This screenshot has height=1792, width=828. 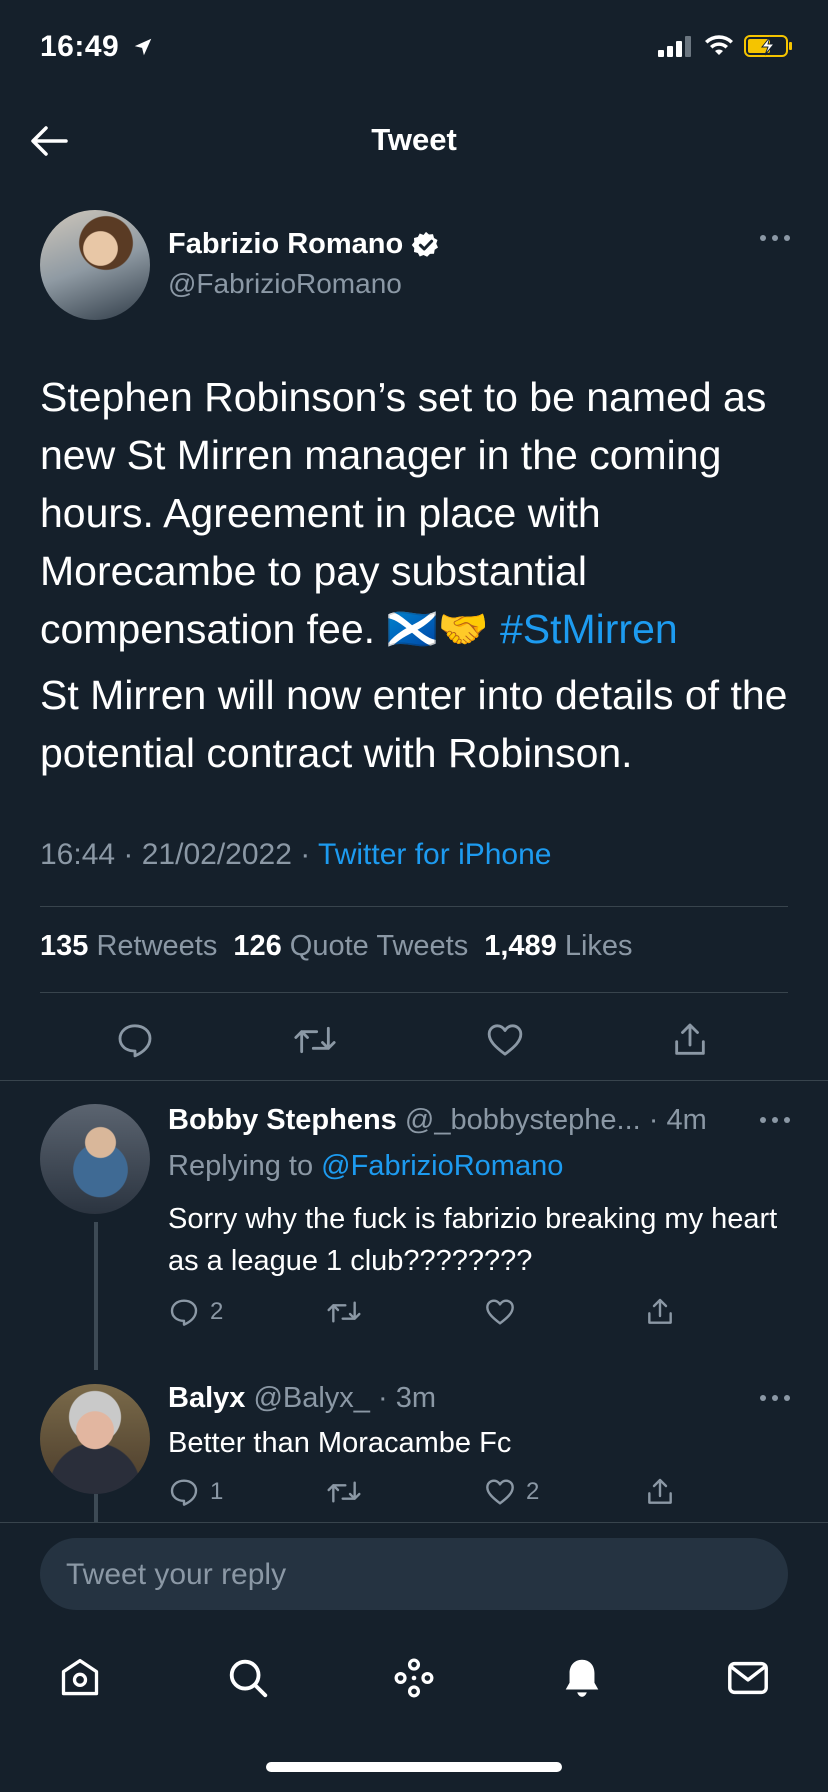 What do you see at coordinates (434, 854) in the screenshot?
I see `tweet-source-link: Twitter for iPhone` at bounding box center [434, 854].